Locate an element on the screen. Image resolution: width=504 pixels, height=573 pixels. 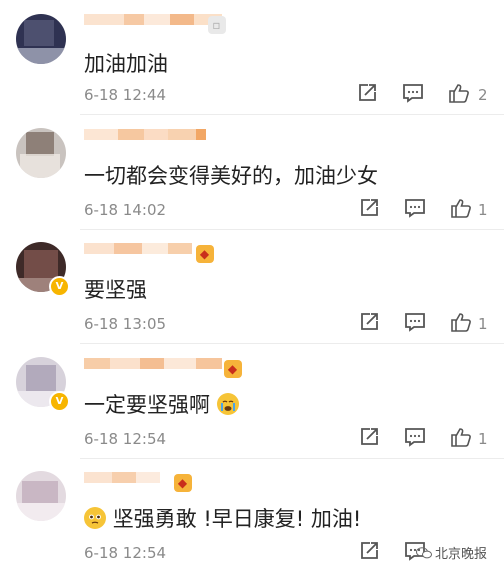
comment-time: 6-18 13:05 is located at coordinates (125, 324).